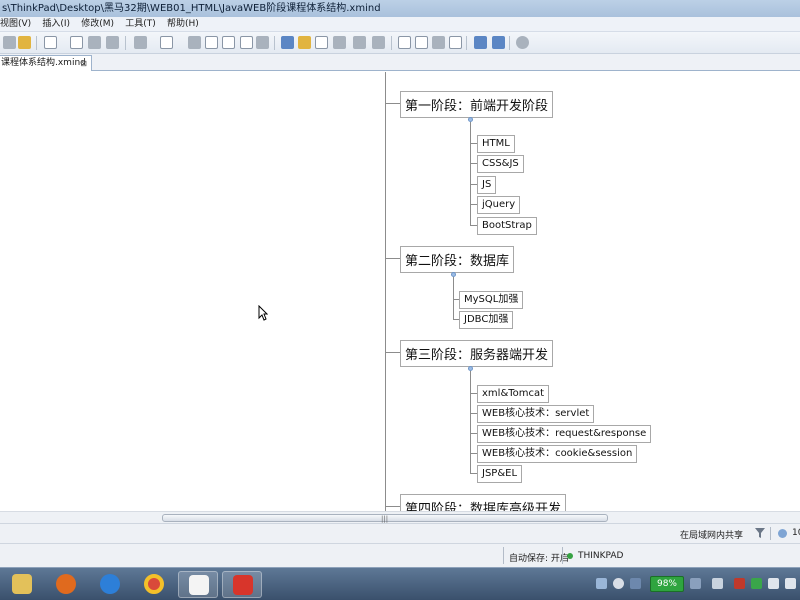 The image size is (800, 600). I want to click on insert-image-icon, so click(166, 42).